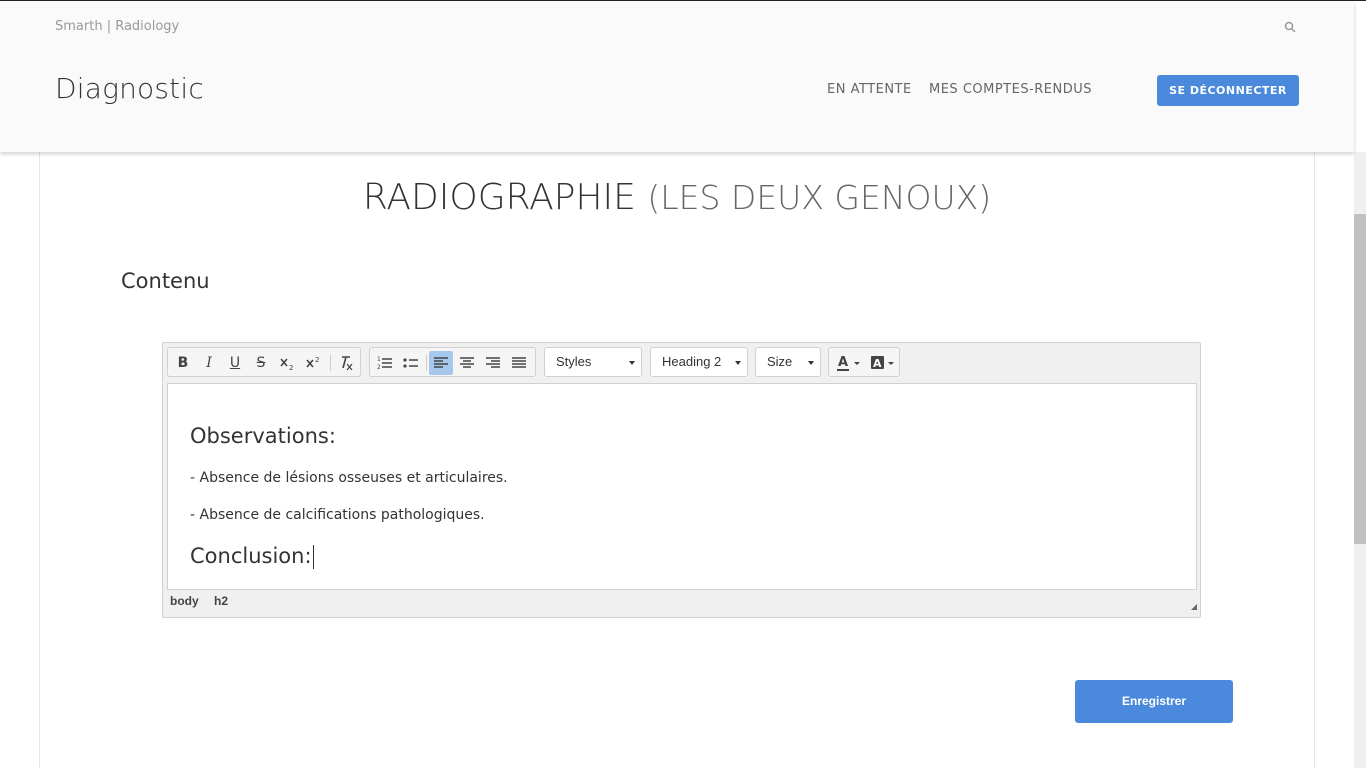 This screenshot has height=768, width=1366. What do you see at coordinates (869, 89) in the screenshot?
I see `nav-waiting: EN ATTENTE` at bounding box center [869, 89].